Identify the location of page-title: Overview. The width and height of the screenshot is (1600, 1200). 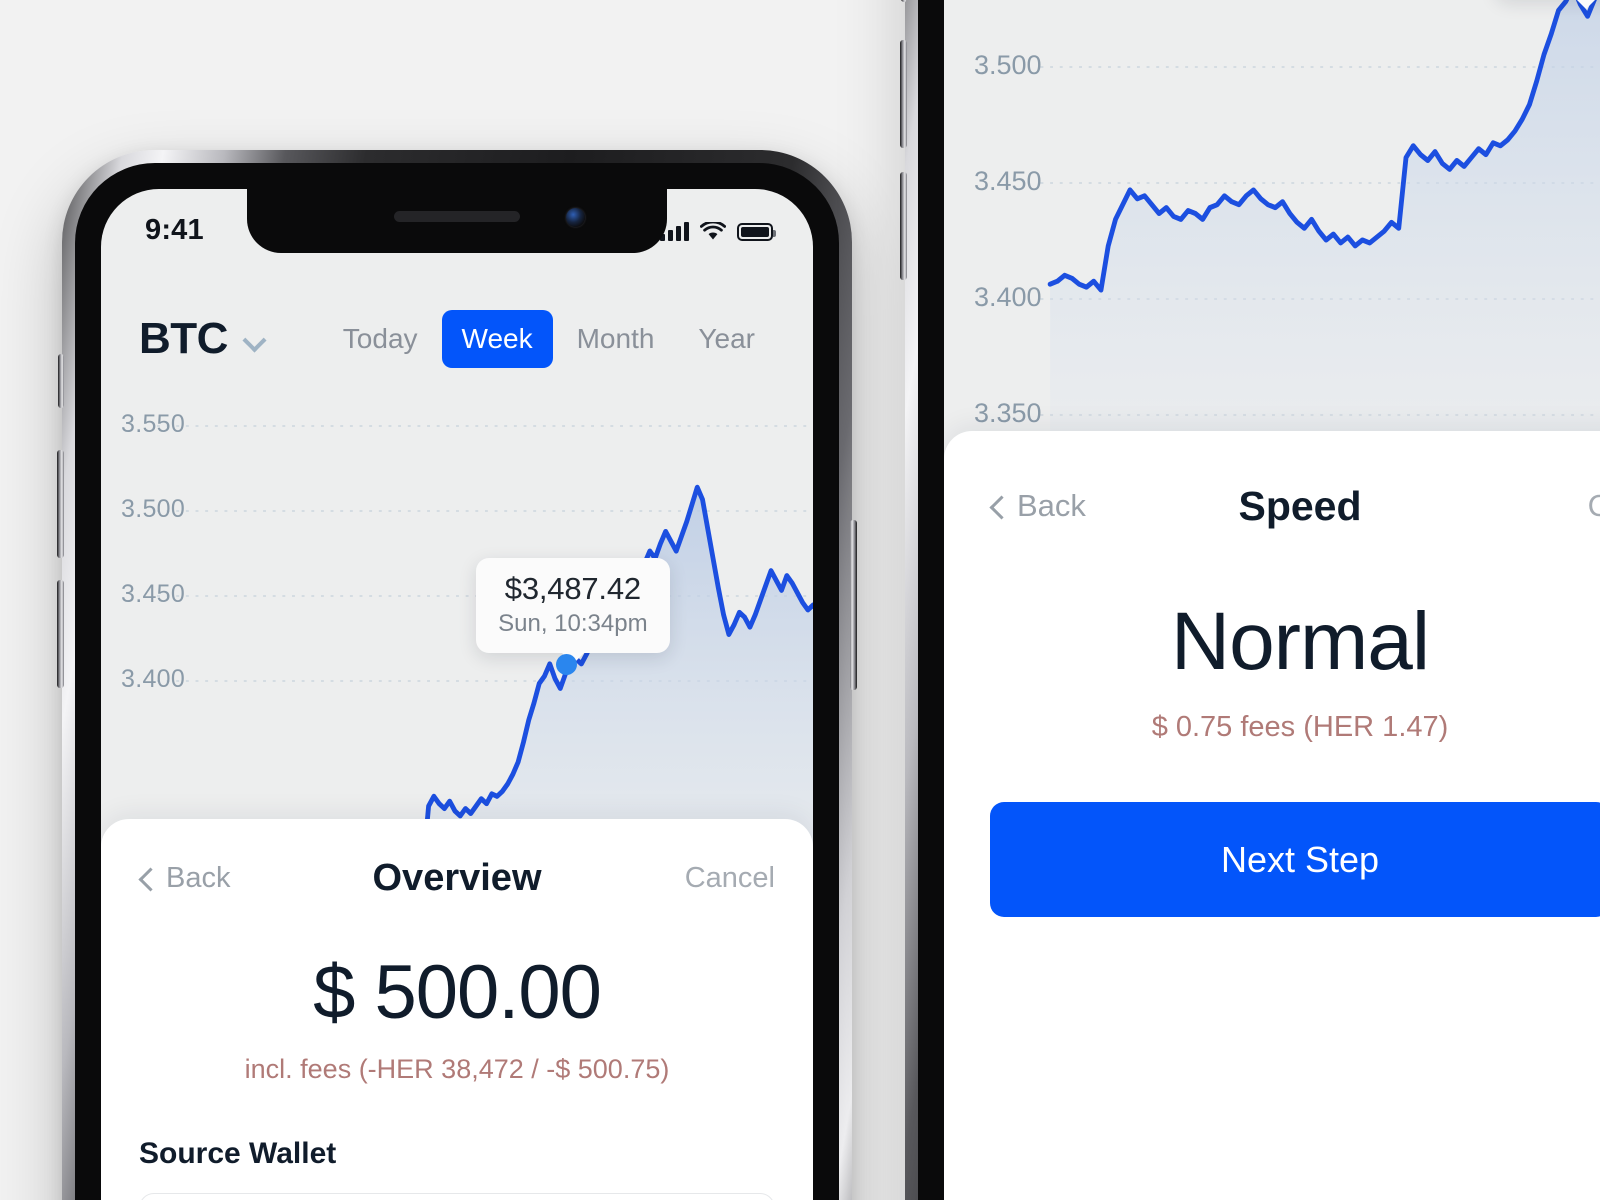
(457, 877).